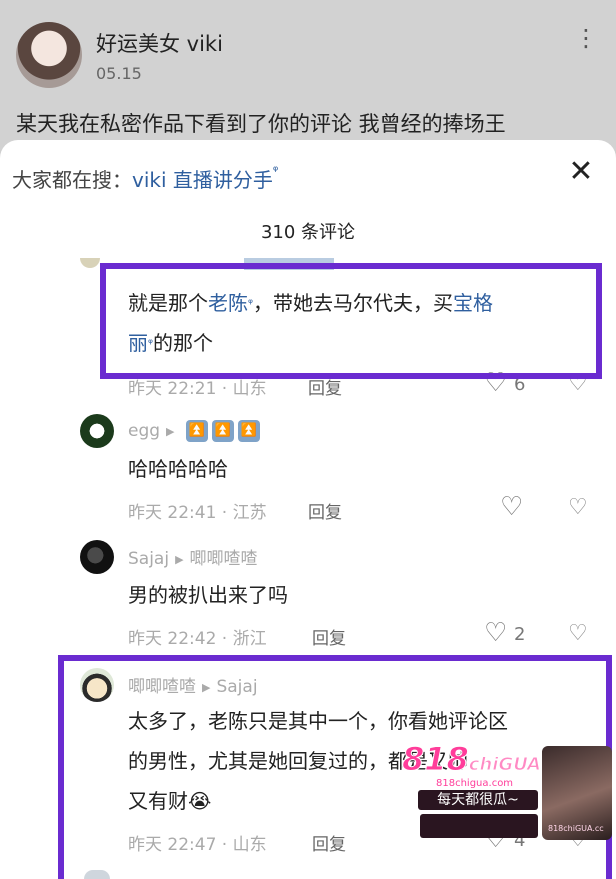 The width and height of the screenshot is (616, 879). Describe the element at coordinates (197, 639) in the screenshot. I see `comment-time-location: 昨天 22:42 · 浙江` at that location.